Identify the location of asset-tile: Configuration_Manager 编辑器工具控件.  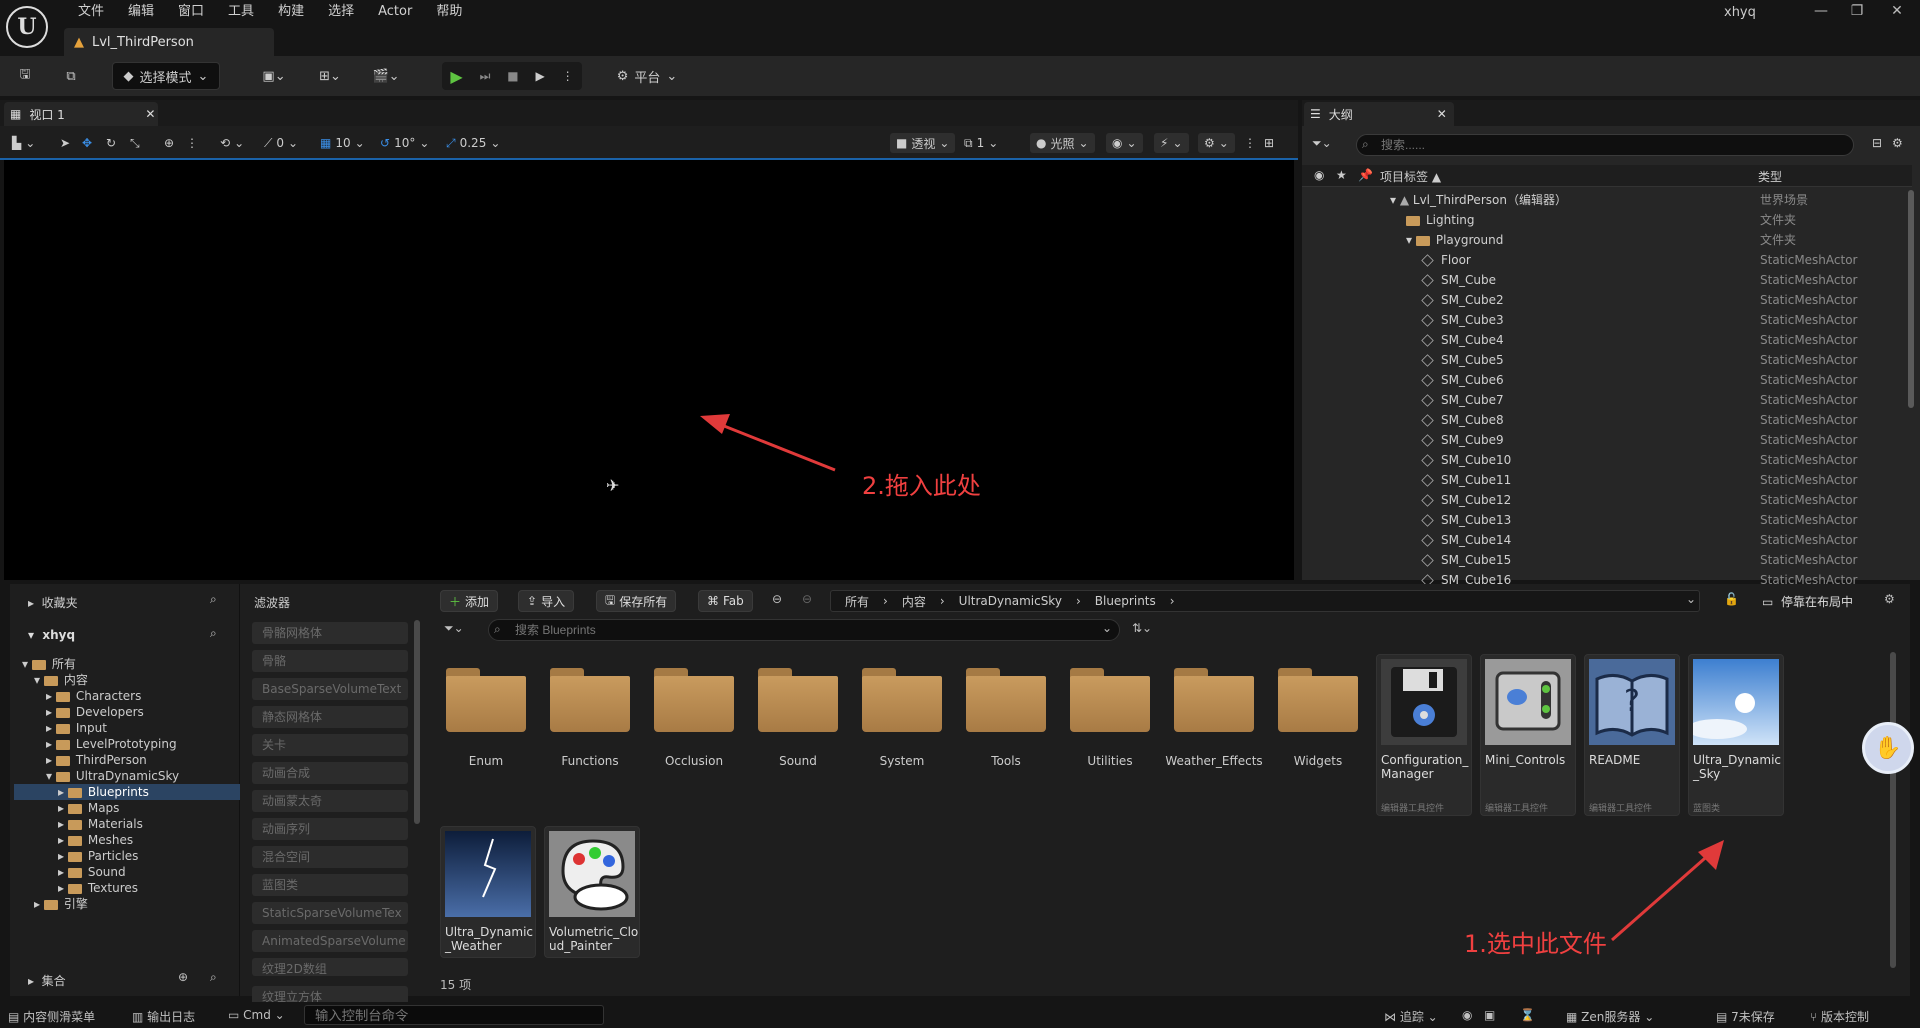
(1424, 735).